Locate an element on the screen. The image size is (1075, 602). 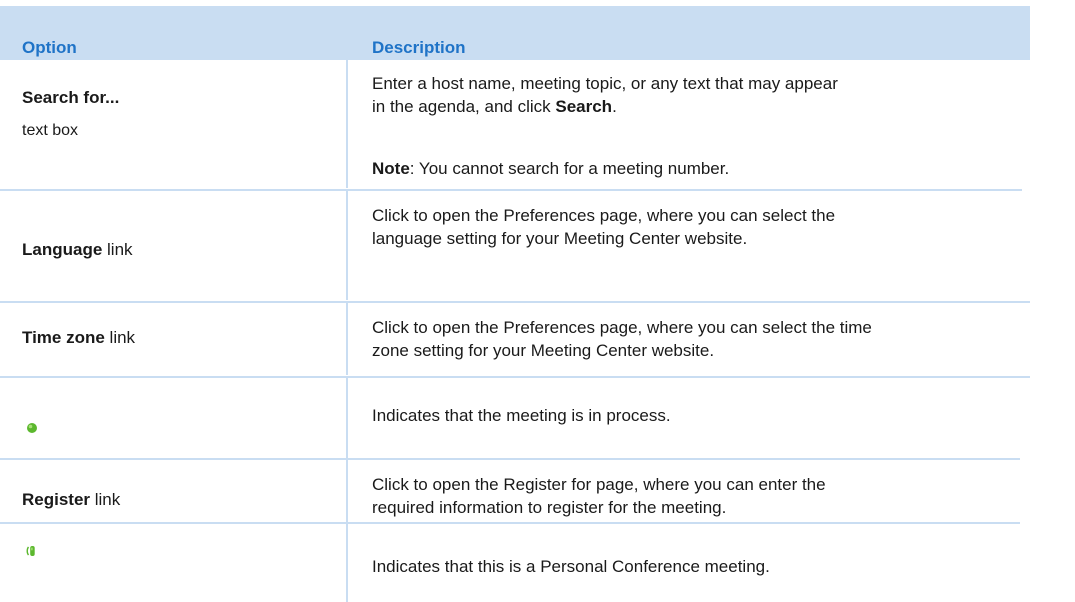
option-time-zone: Time zone link is located at coordinates (78, 338).